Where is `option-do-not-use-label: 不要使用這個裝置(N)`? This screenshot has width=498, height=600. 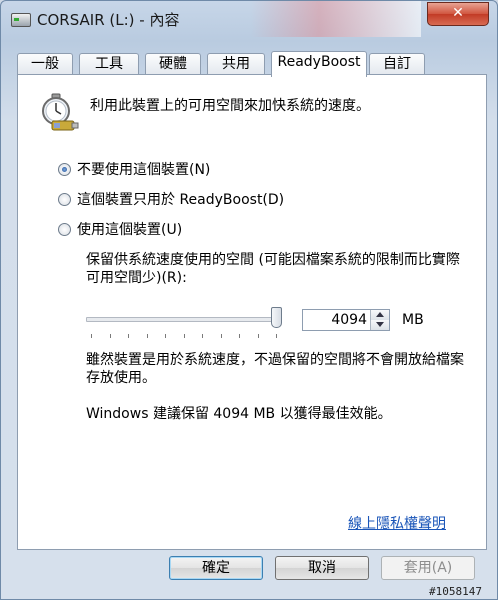
option-do-not-use-label: 不要使用這個裝置(N) is located at coordinates (144, 170).